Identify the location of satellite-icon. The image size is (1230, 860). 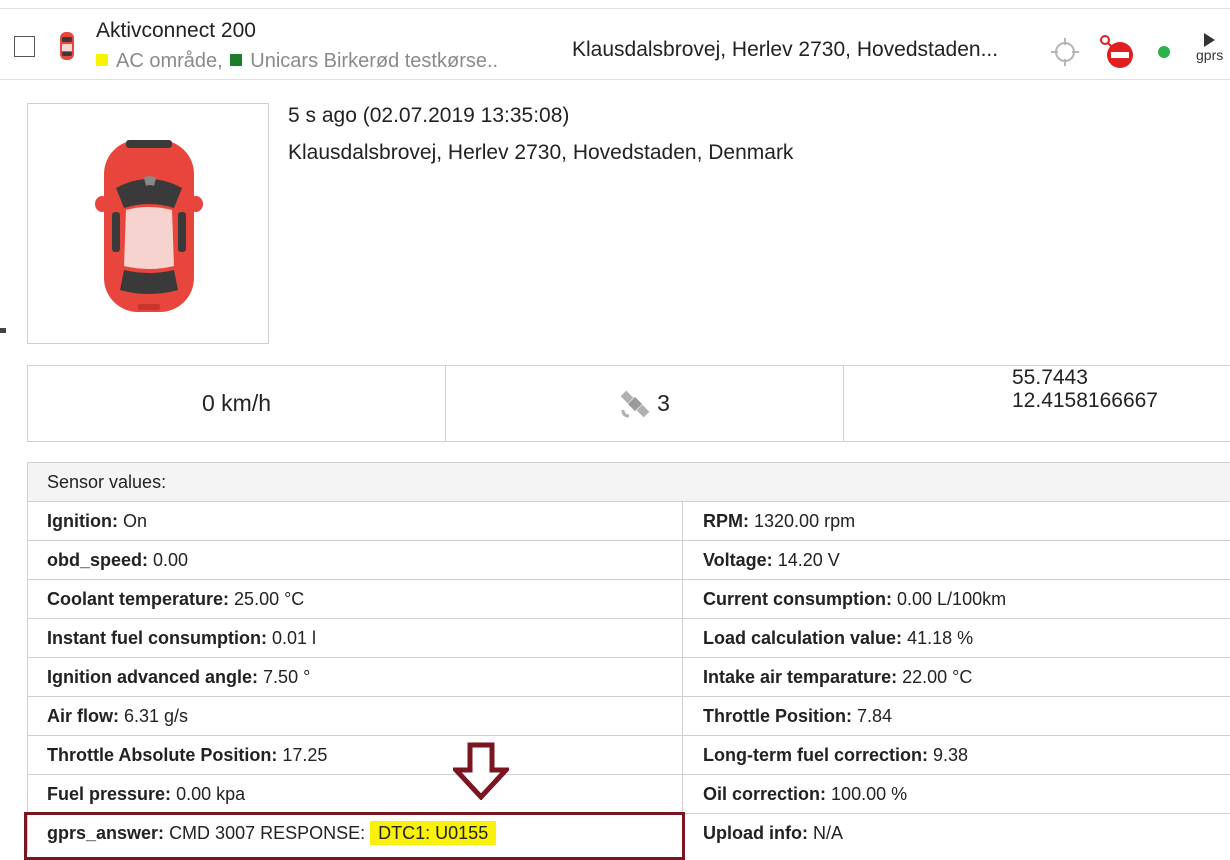
(635, 403).